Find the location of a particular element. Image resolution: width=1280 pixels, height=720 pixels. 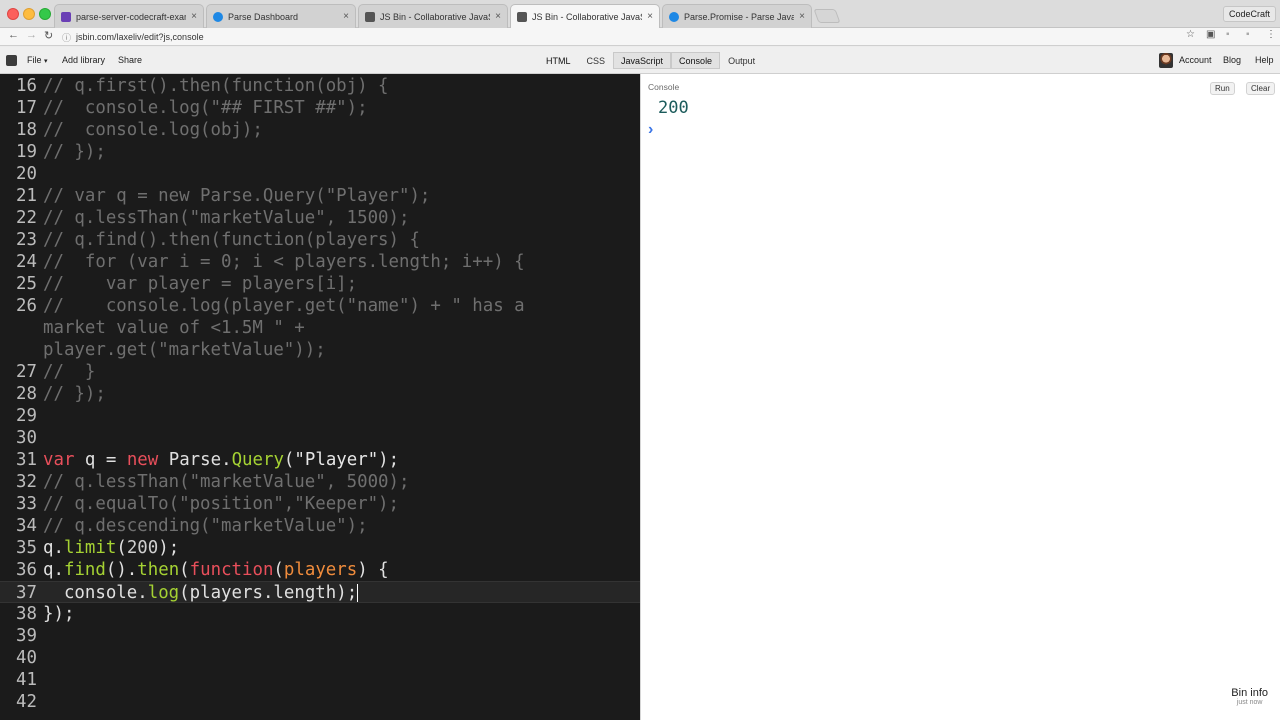

line-number: 34 is located at coordinates (26, 526).